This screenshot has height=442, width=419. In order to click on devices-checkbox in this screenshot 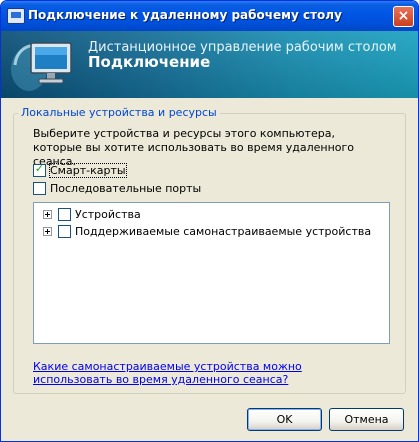, I will do `click(64, 214)`.